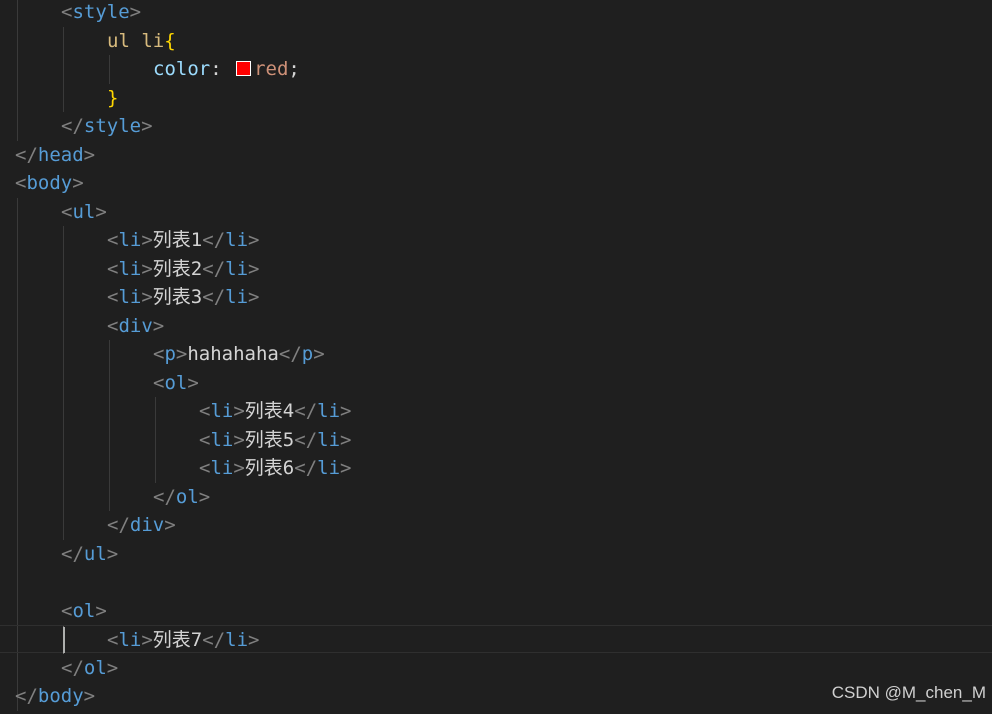  I want to click on code-line-content: <p>hahahaha</p>, so click(239, 354).